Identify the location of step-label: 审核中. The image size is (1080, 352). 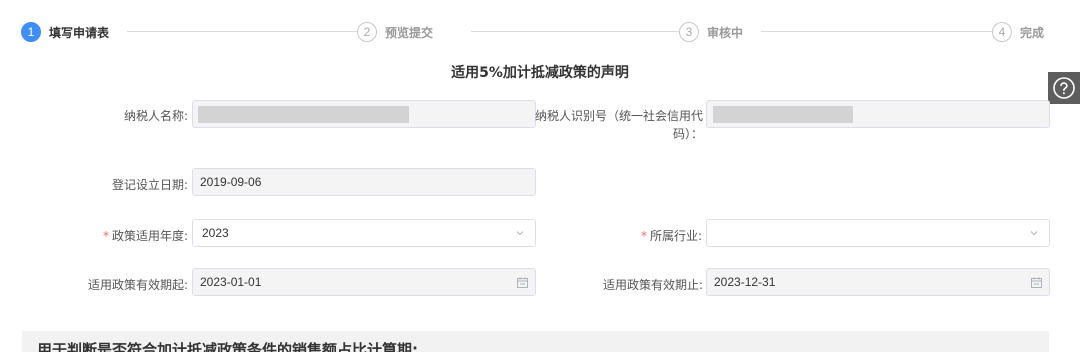
(725, 32).